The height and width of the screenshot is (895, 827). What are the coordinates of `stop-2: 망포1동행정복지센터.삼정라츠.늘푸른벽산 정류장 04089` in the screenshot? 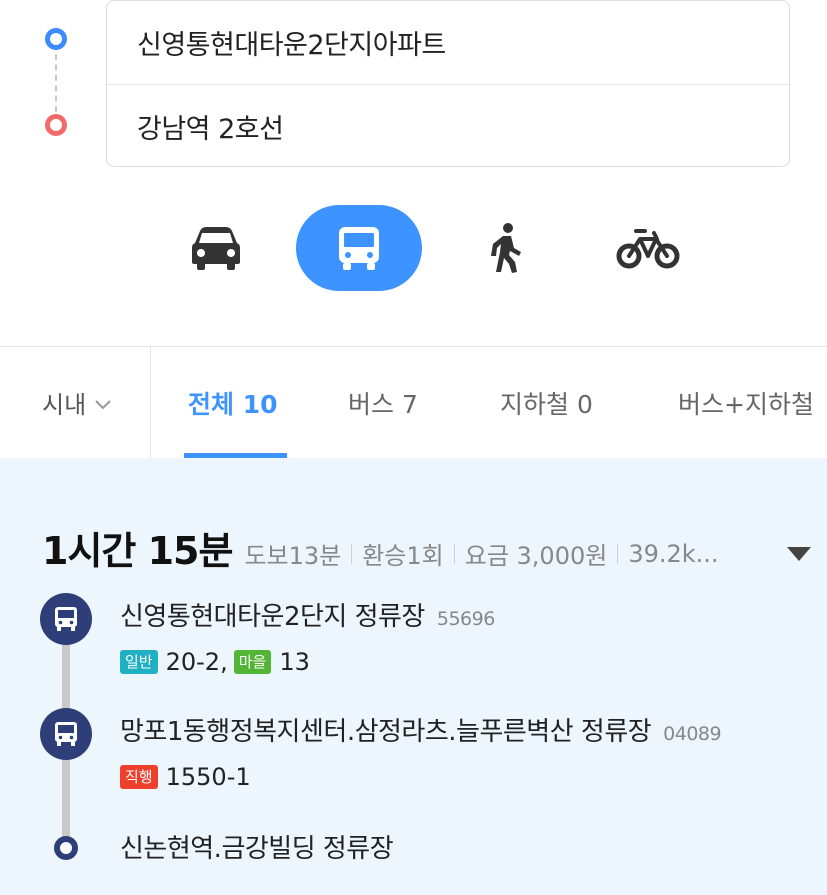 It's located at (421, 729).